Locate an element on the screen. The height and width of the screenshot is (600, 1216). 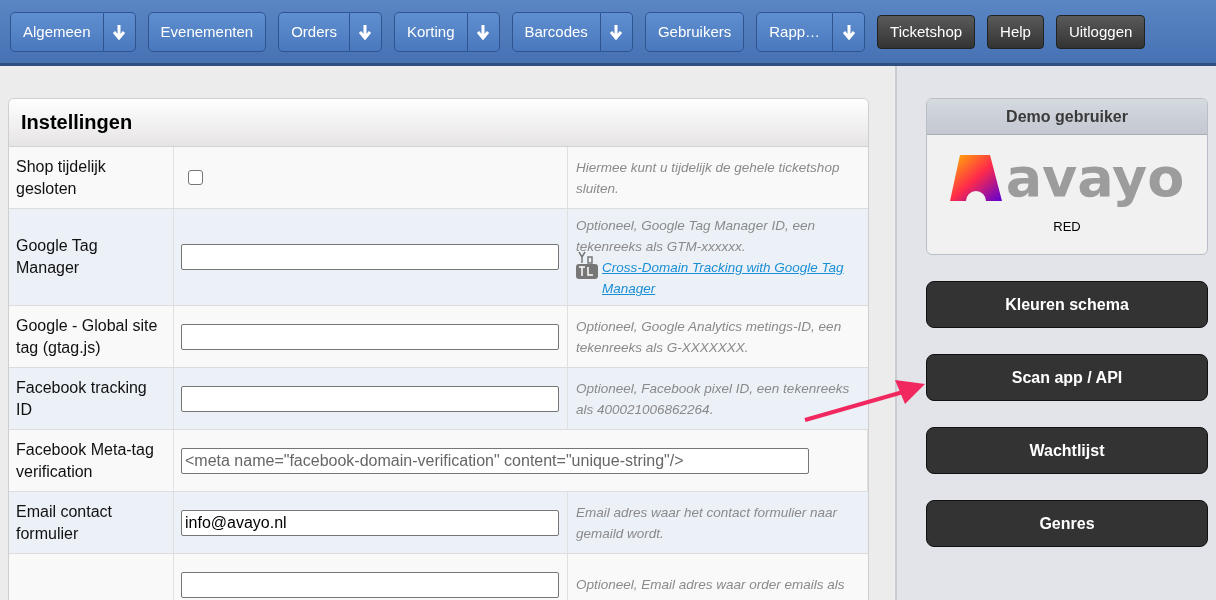
field-label: Shop tijdelijk gesloten is located at coordinates (61, 177).